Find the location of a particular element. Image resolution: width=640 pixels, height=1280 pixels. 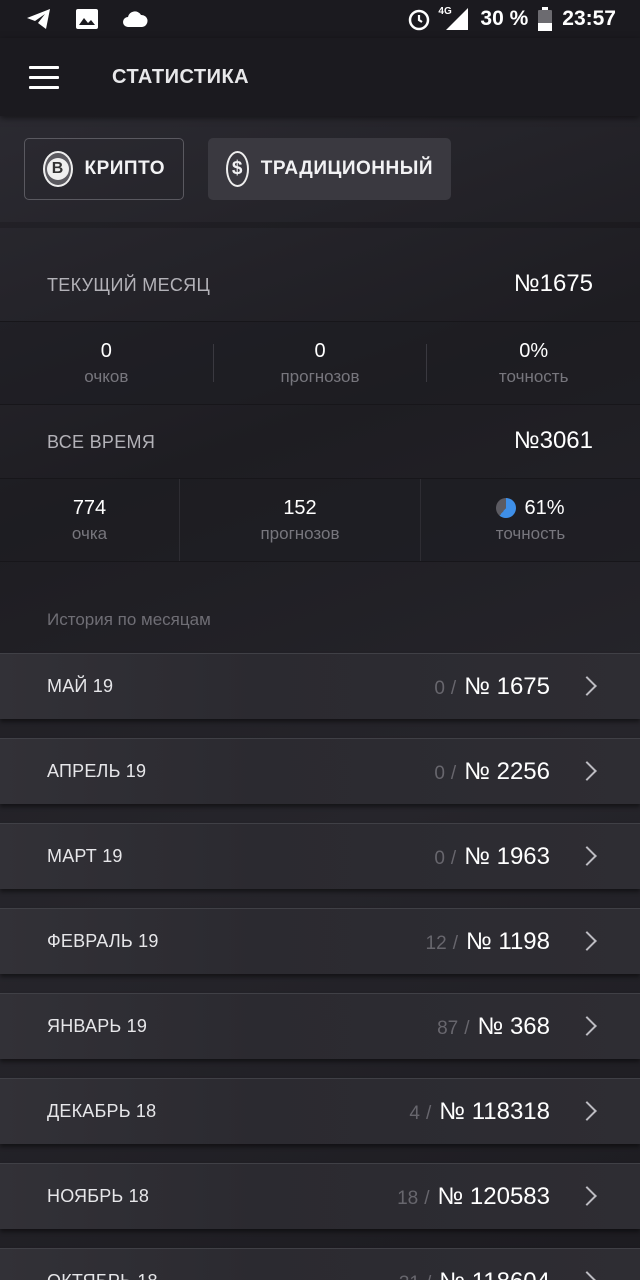

history-title: История по месяцам is located at coordinates (129, 619).